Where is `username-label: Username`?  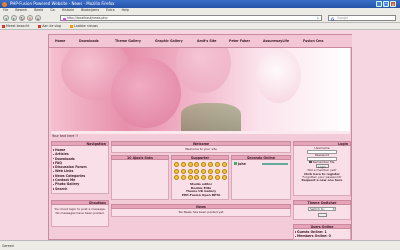 username-label: Username is located at coordinates (322, 148).